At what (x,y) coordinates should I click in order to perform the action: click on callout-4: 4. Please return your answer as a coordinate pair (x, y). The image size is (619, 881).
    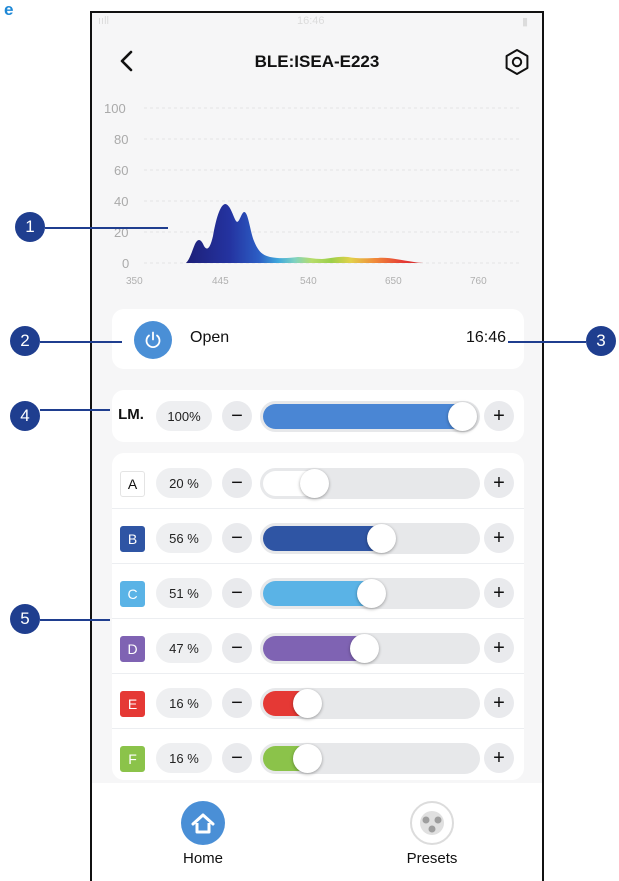
    Looking at the image, I should click on (25, 416).